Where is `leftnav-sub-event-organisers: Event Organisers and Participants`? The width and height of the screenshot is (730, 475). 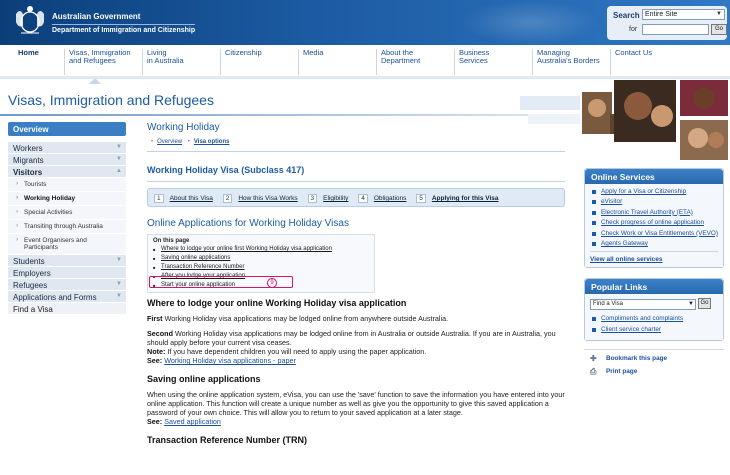
leftnav-sub-event-organisers: Event Organisers and Participants is located at coordinates (67, 243).